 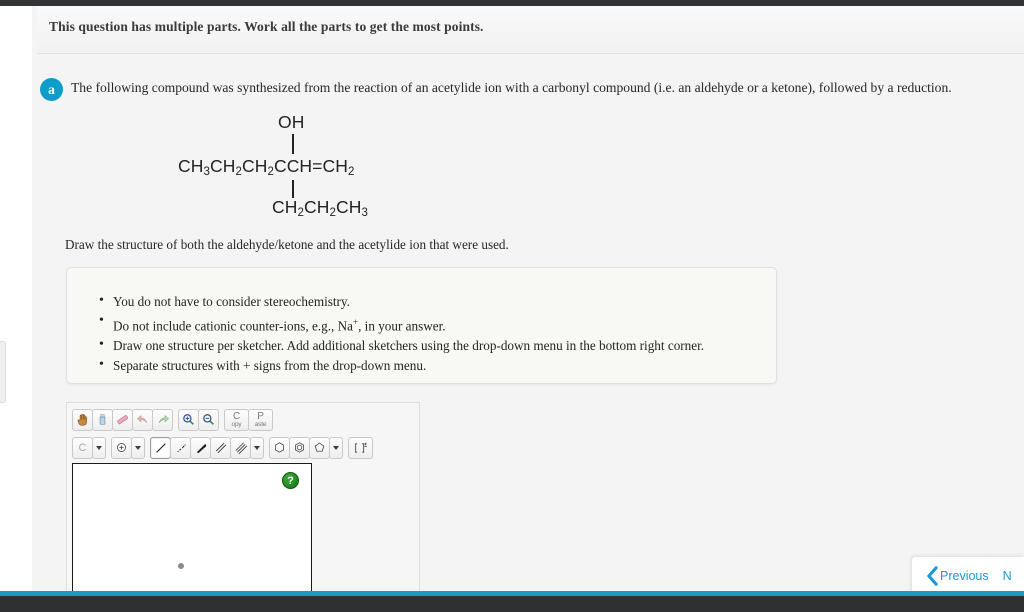 I want to click on charge-tool-group, so click(x=128, y=448).